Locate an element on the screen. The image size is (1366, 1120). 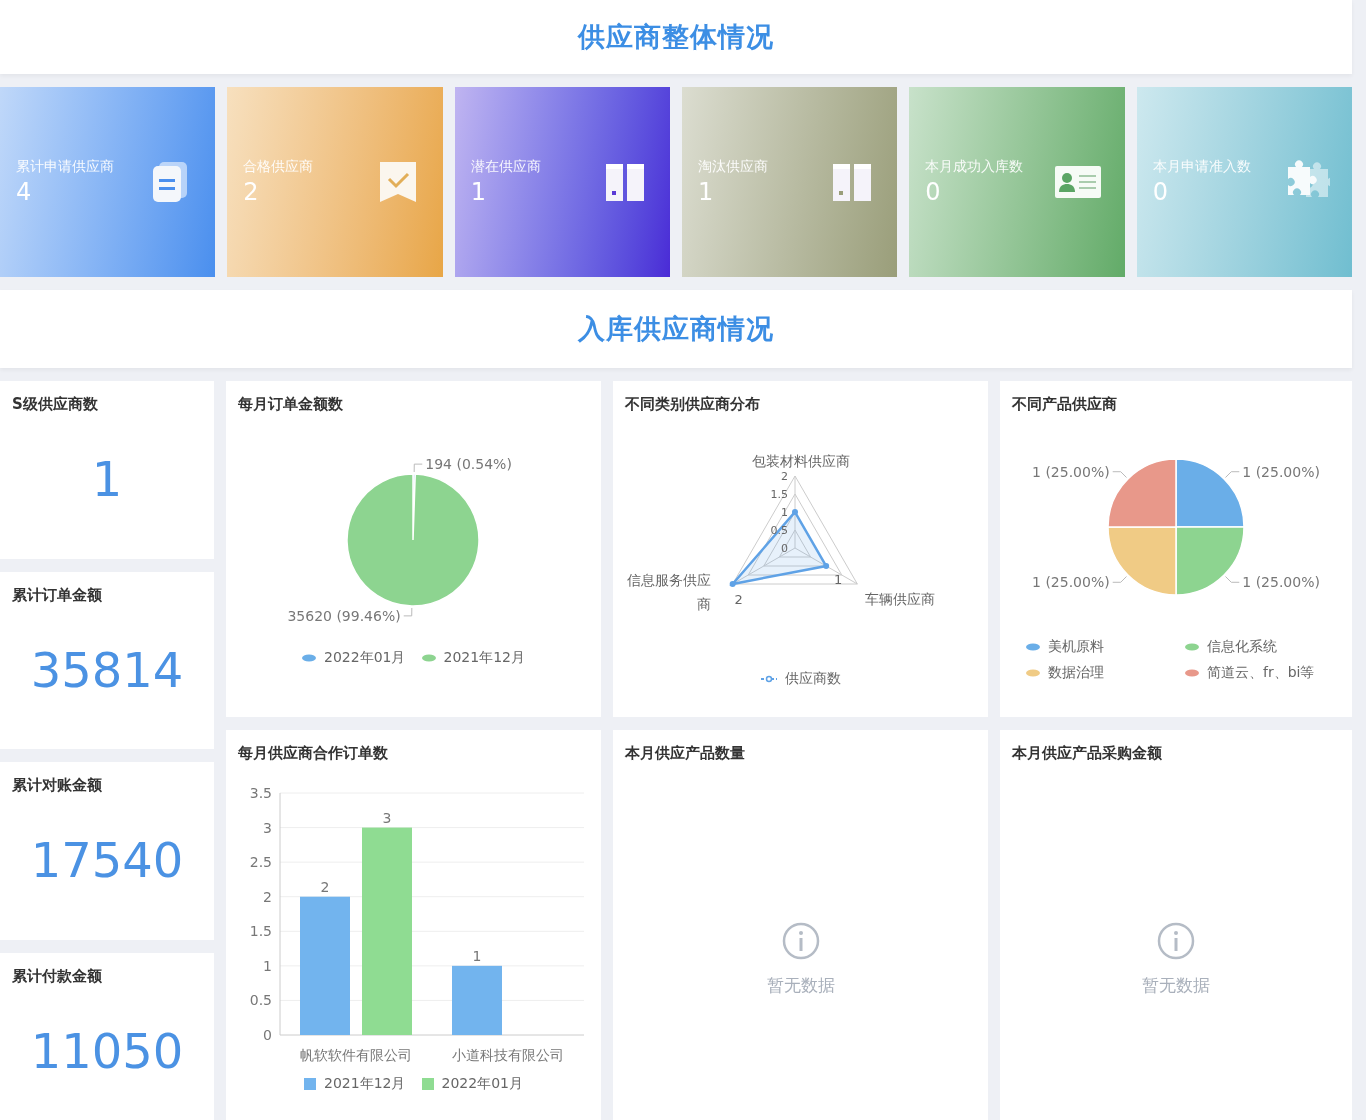
axis-label: 包装材料供应商 is located at coordinates (801, 461).